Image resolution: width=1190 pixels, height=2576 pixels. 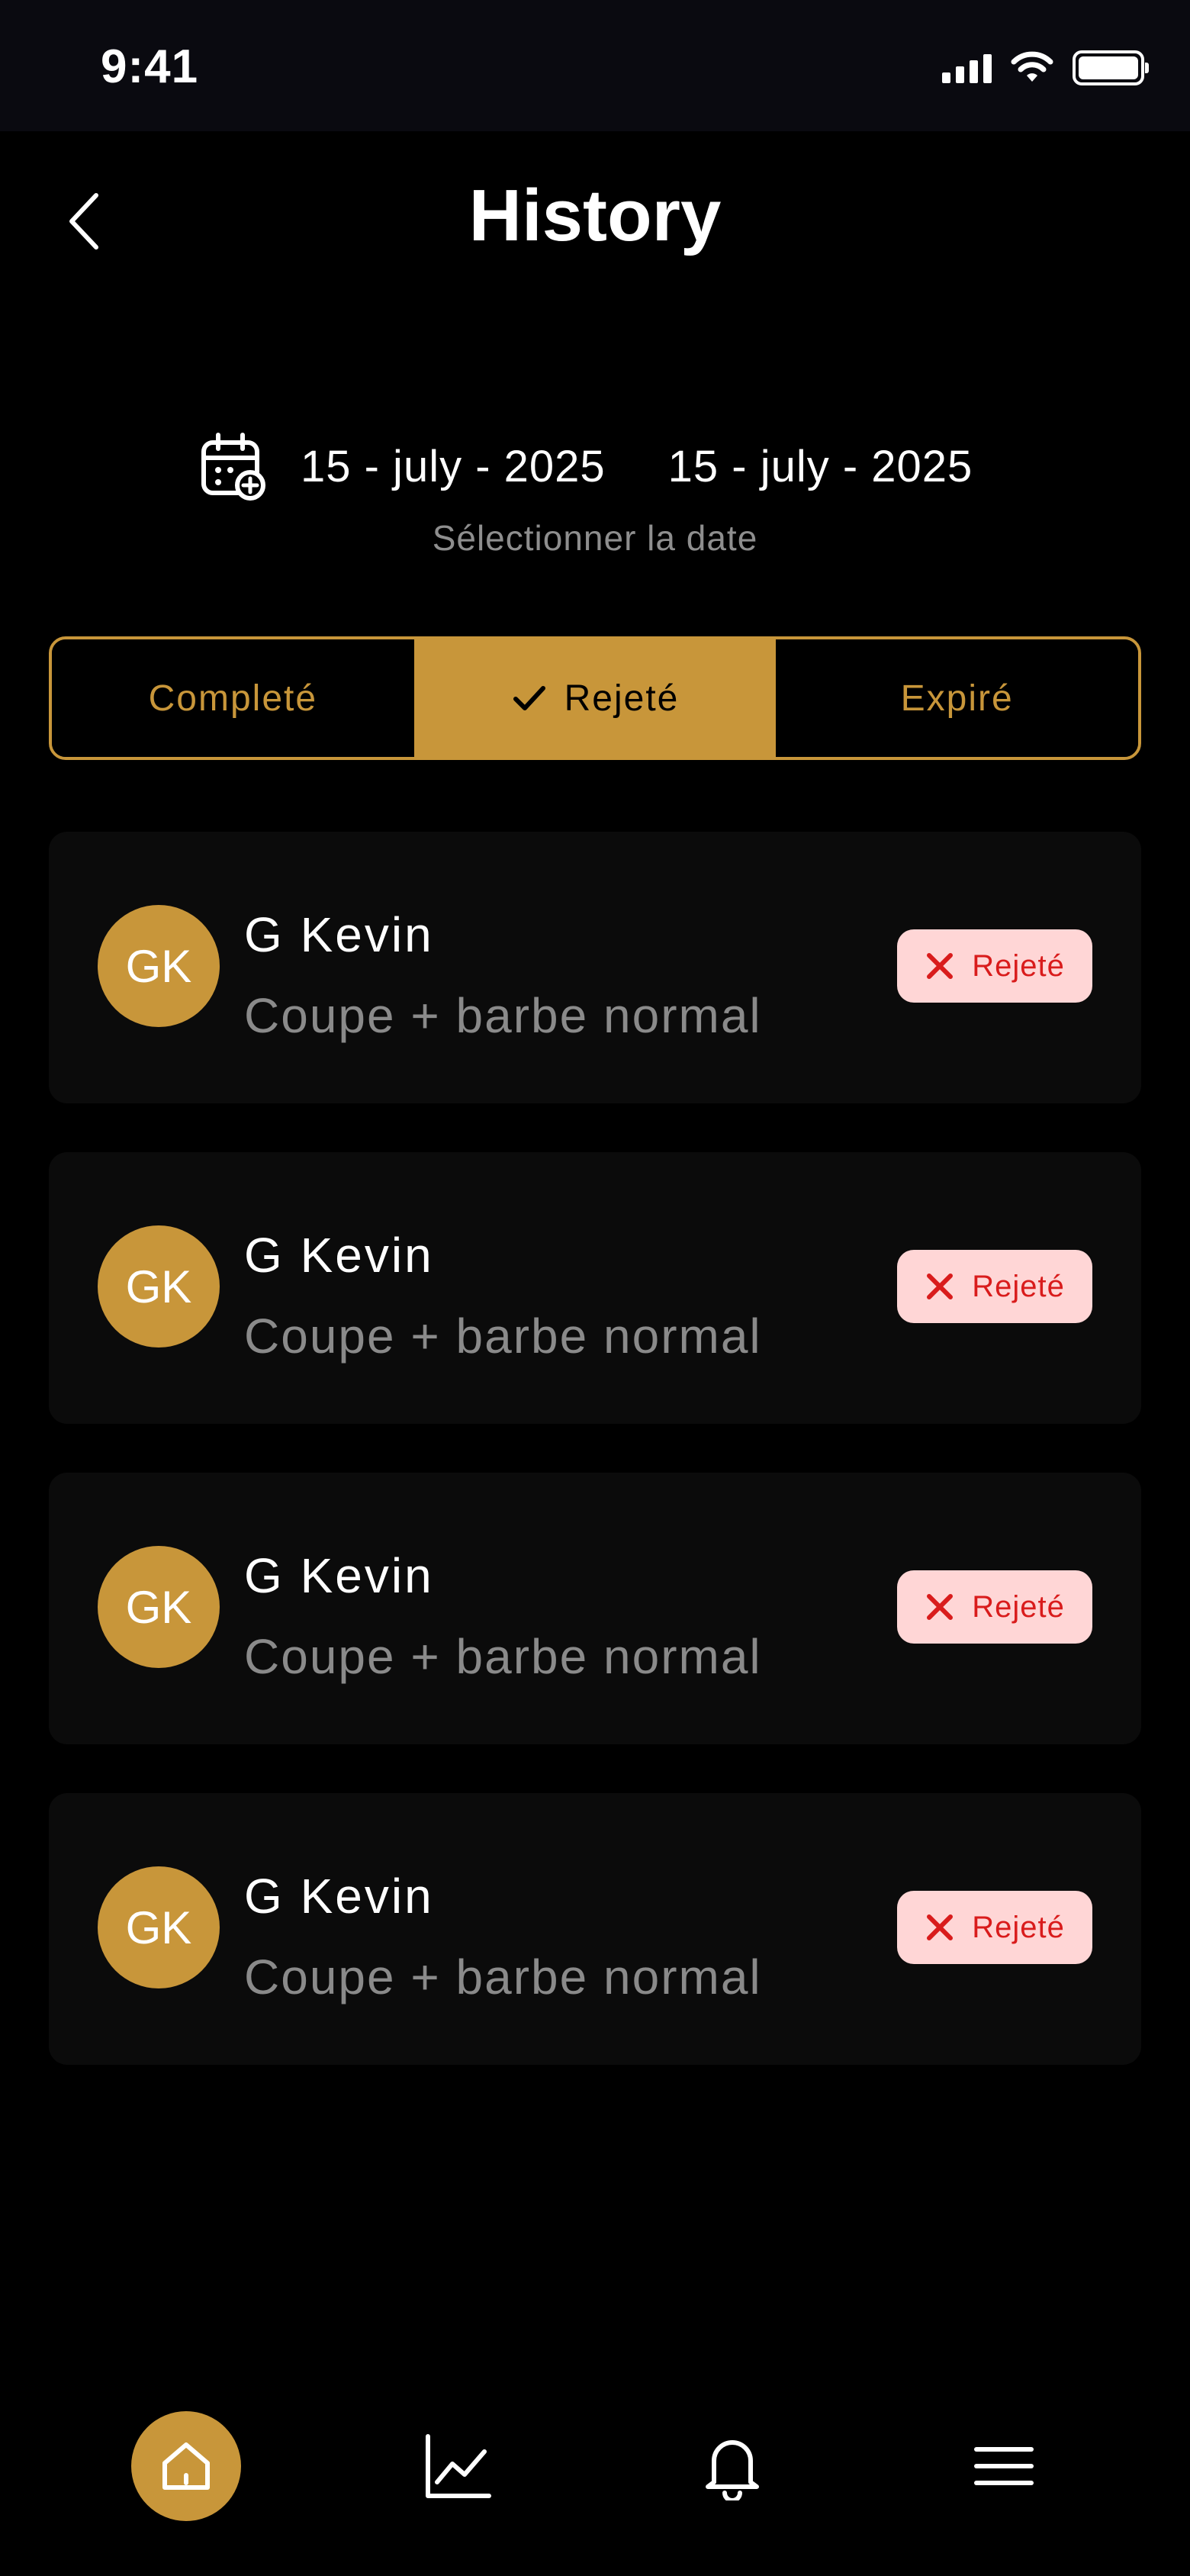 I want to click on bottom-nav, so click(x=595, y=2468).